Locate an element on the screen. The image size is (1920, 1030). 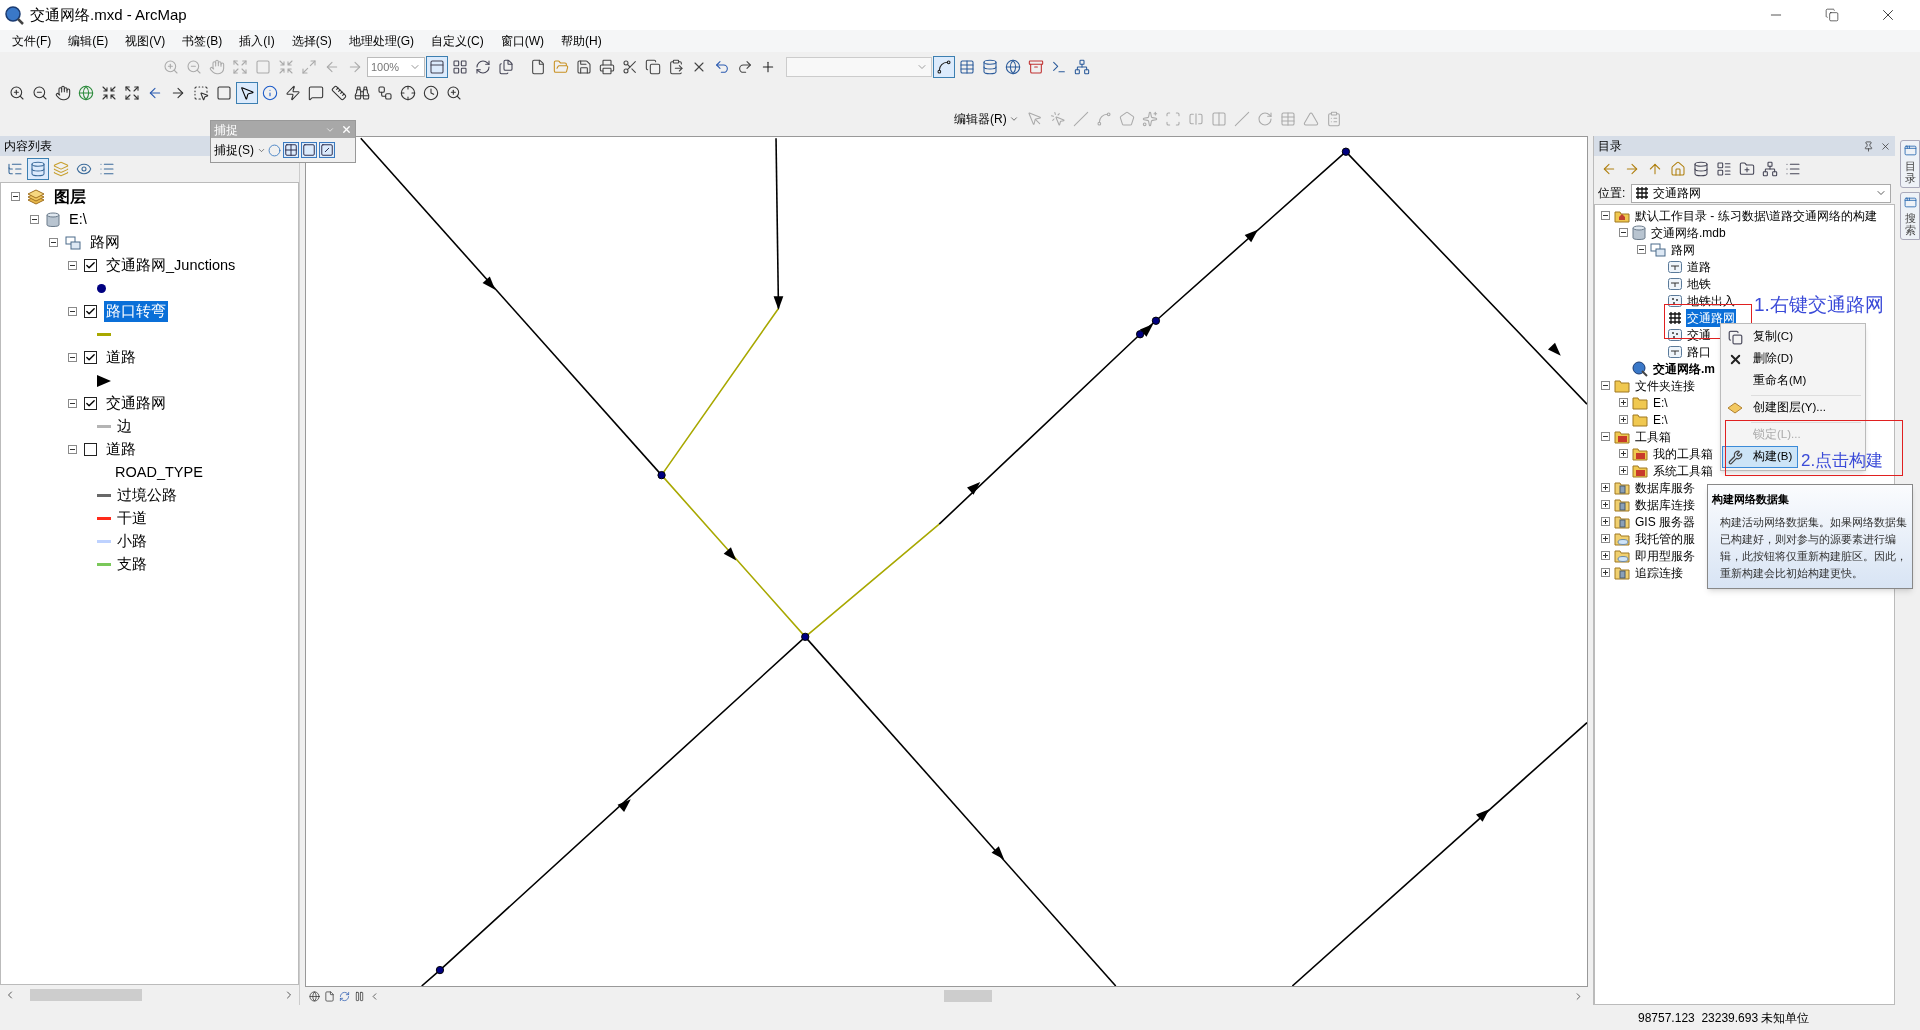
catalog-item: 数据库连接 is located at coordinates (1665, 504).